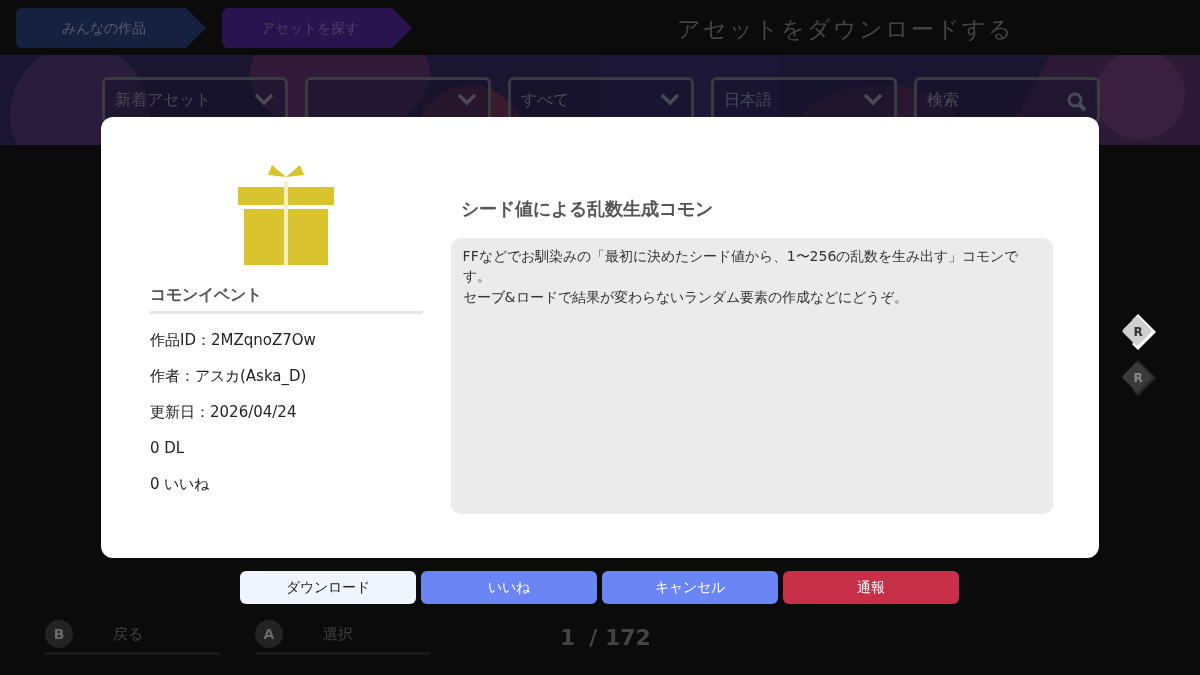 This screenshot has height=675, width=1200. What do you see at coordinates (685, 297) in the screenshot?
I see `description-text: セーブ&ロードで結果が変わらないランダム要素の作成などにどうぞ。` at bounding box center [685, 297].